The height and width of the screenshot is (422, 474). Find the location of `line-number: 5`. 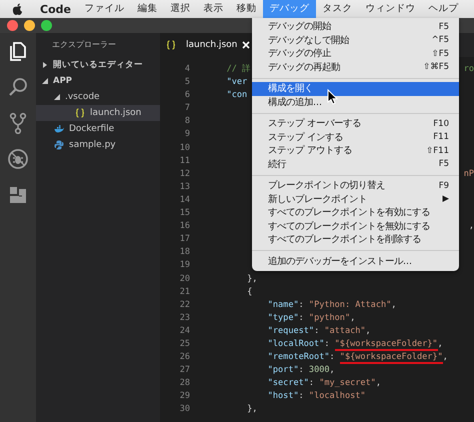

line-number: 5 is located at coordinates (187, 83).